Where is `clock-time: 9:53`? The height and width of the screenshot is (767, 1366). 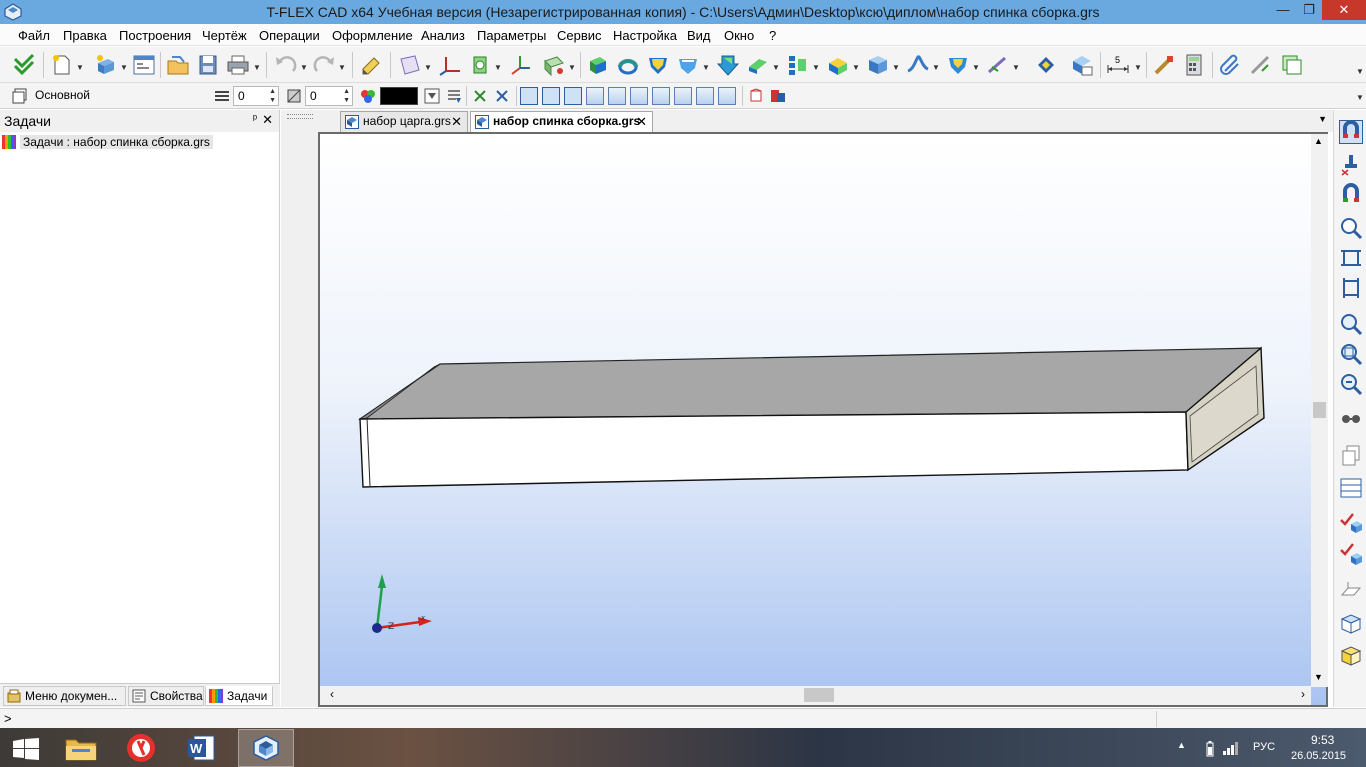
clock-time: 9:53 is located at coordinates (1322, 740).